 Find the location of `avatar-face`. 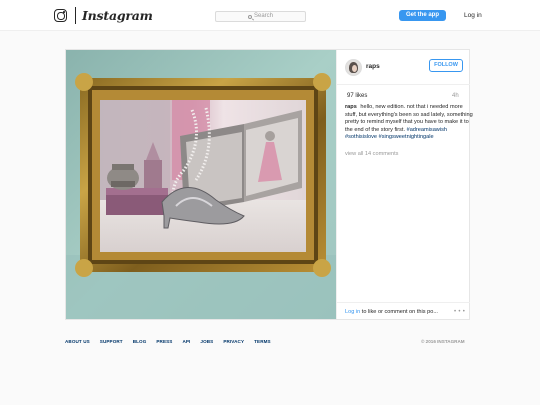

avatar-face is located at coordinates (354, 68).